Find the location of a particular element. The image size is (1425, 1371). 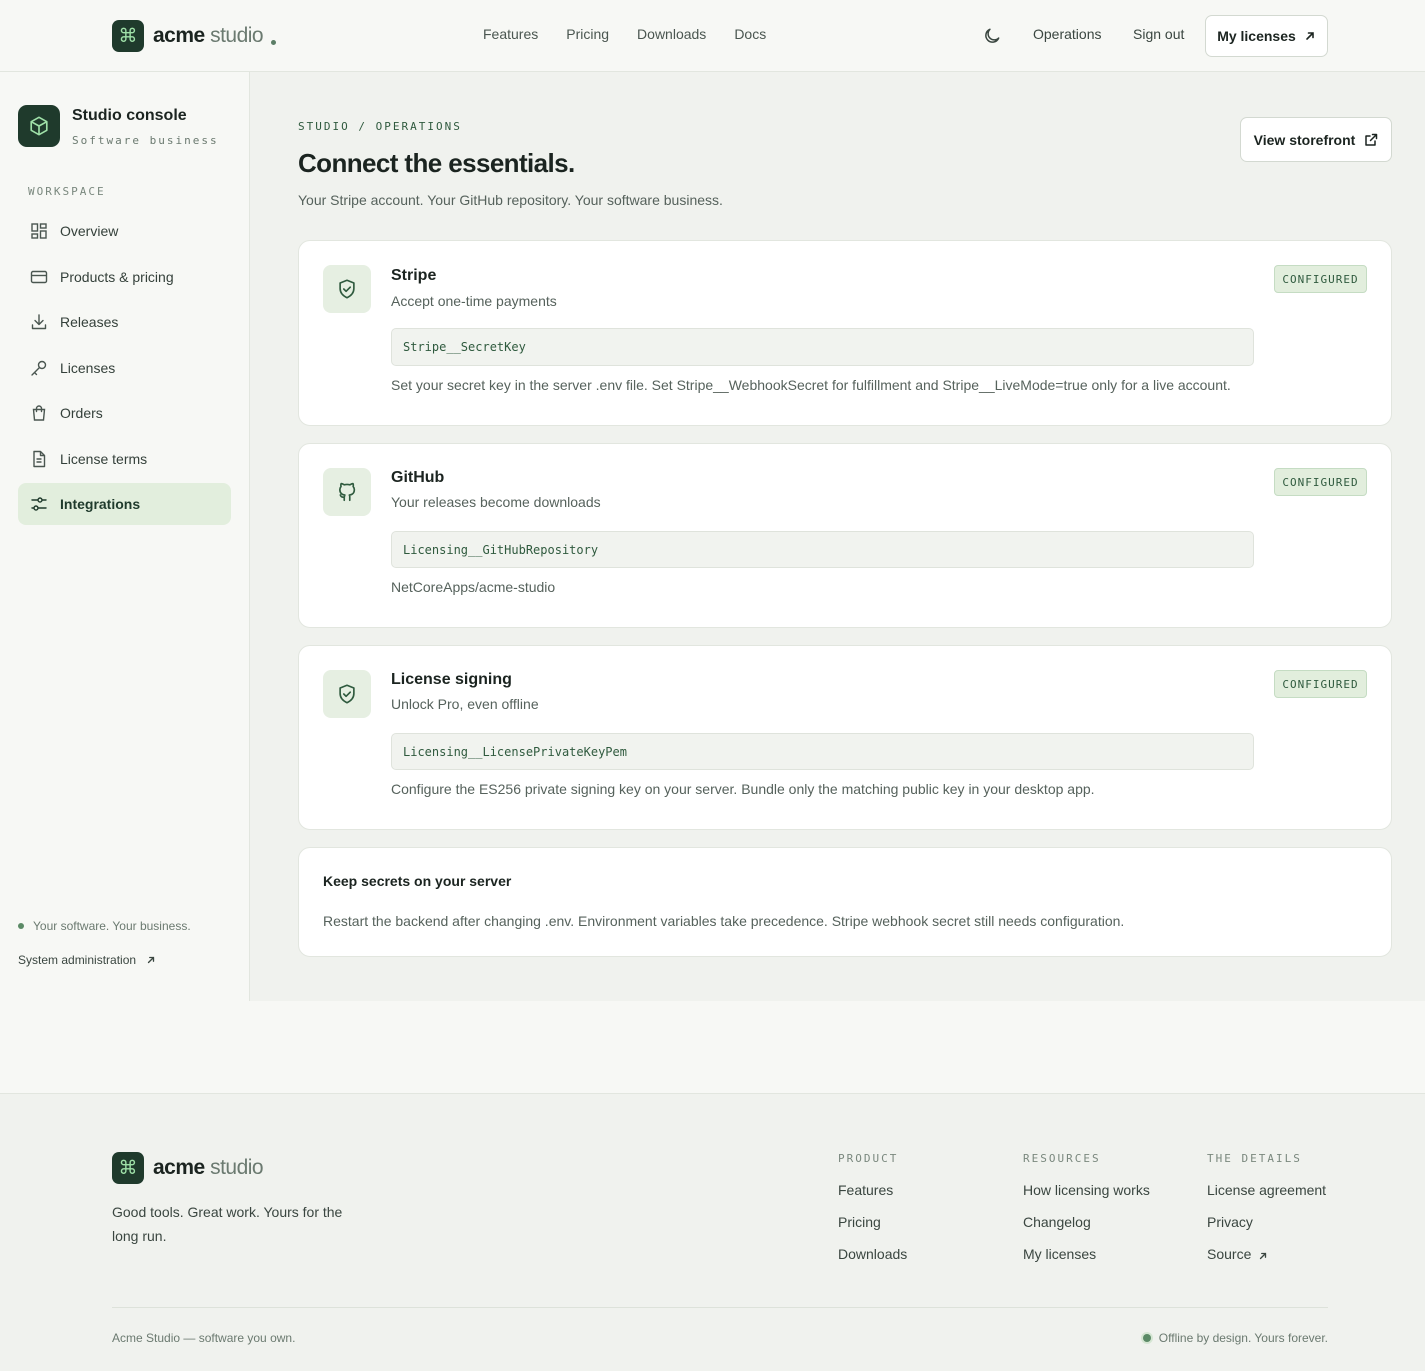

footer-link-my-licenses: My licenses is located at coordinates (1086, 1262).